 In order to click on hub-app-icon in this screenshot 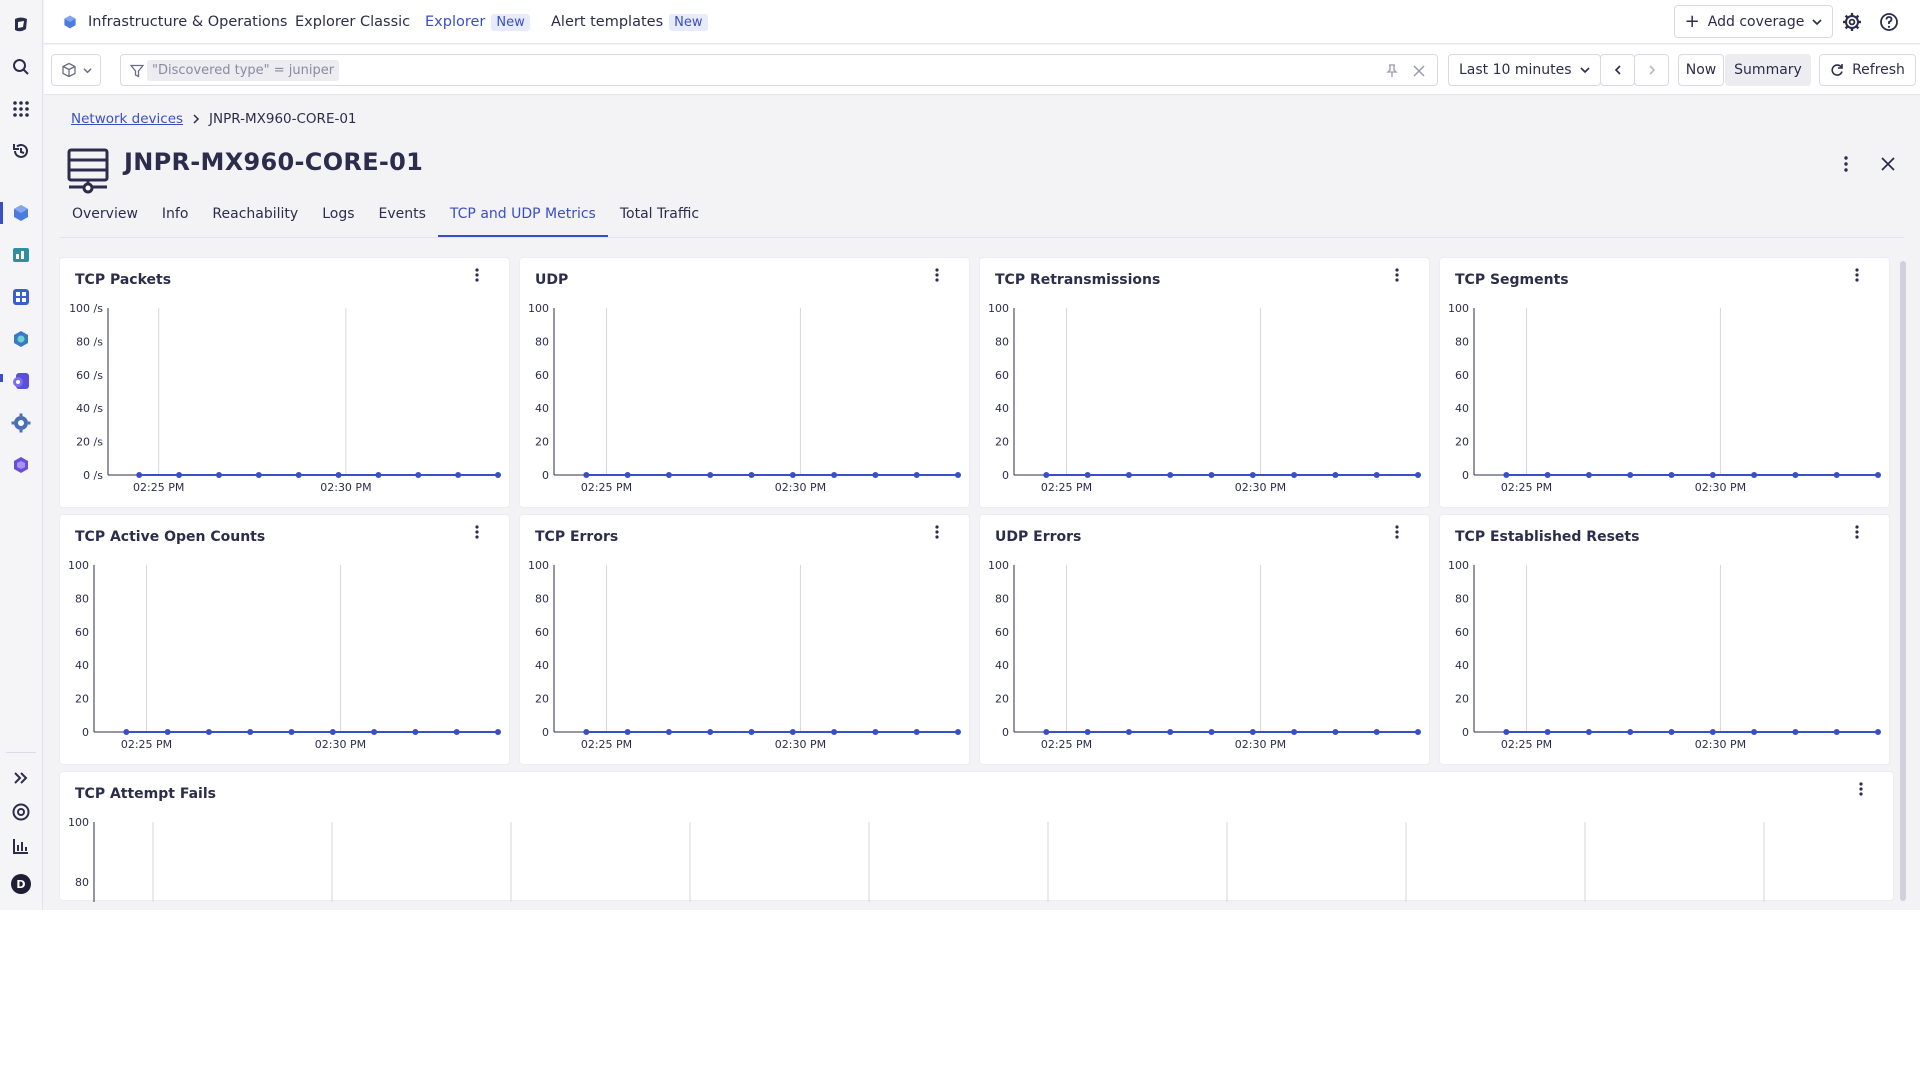, I will do `click(21, 465)`.